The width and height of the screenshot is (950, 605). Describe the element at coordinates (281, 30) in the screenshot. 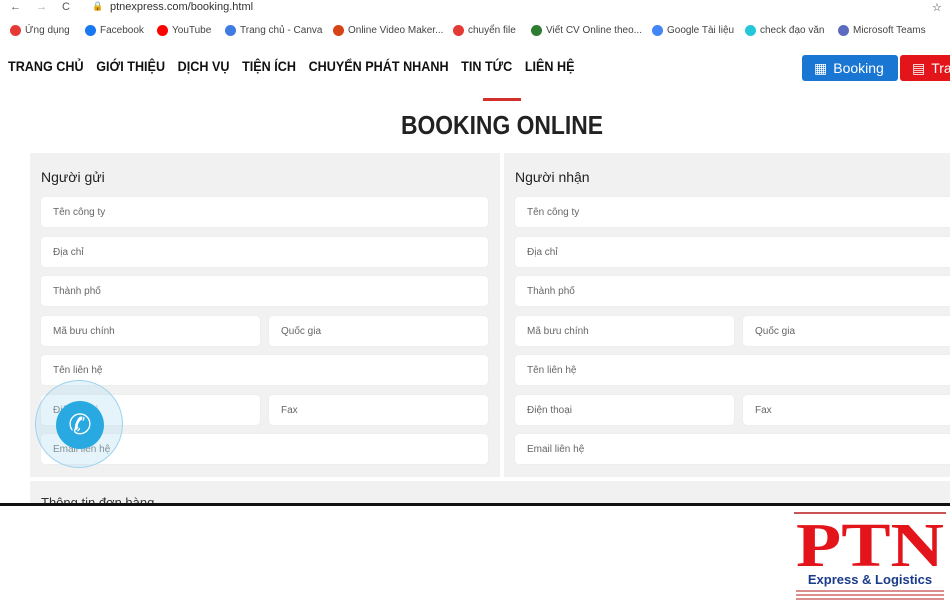

I see `bookmark-label: Trang chủ - Canva` at that location.